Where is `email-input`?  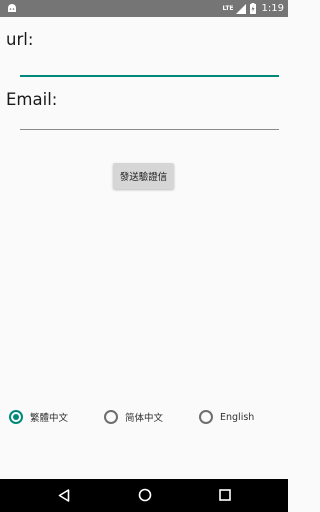
email-input is located at coordinates (149, 119).